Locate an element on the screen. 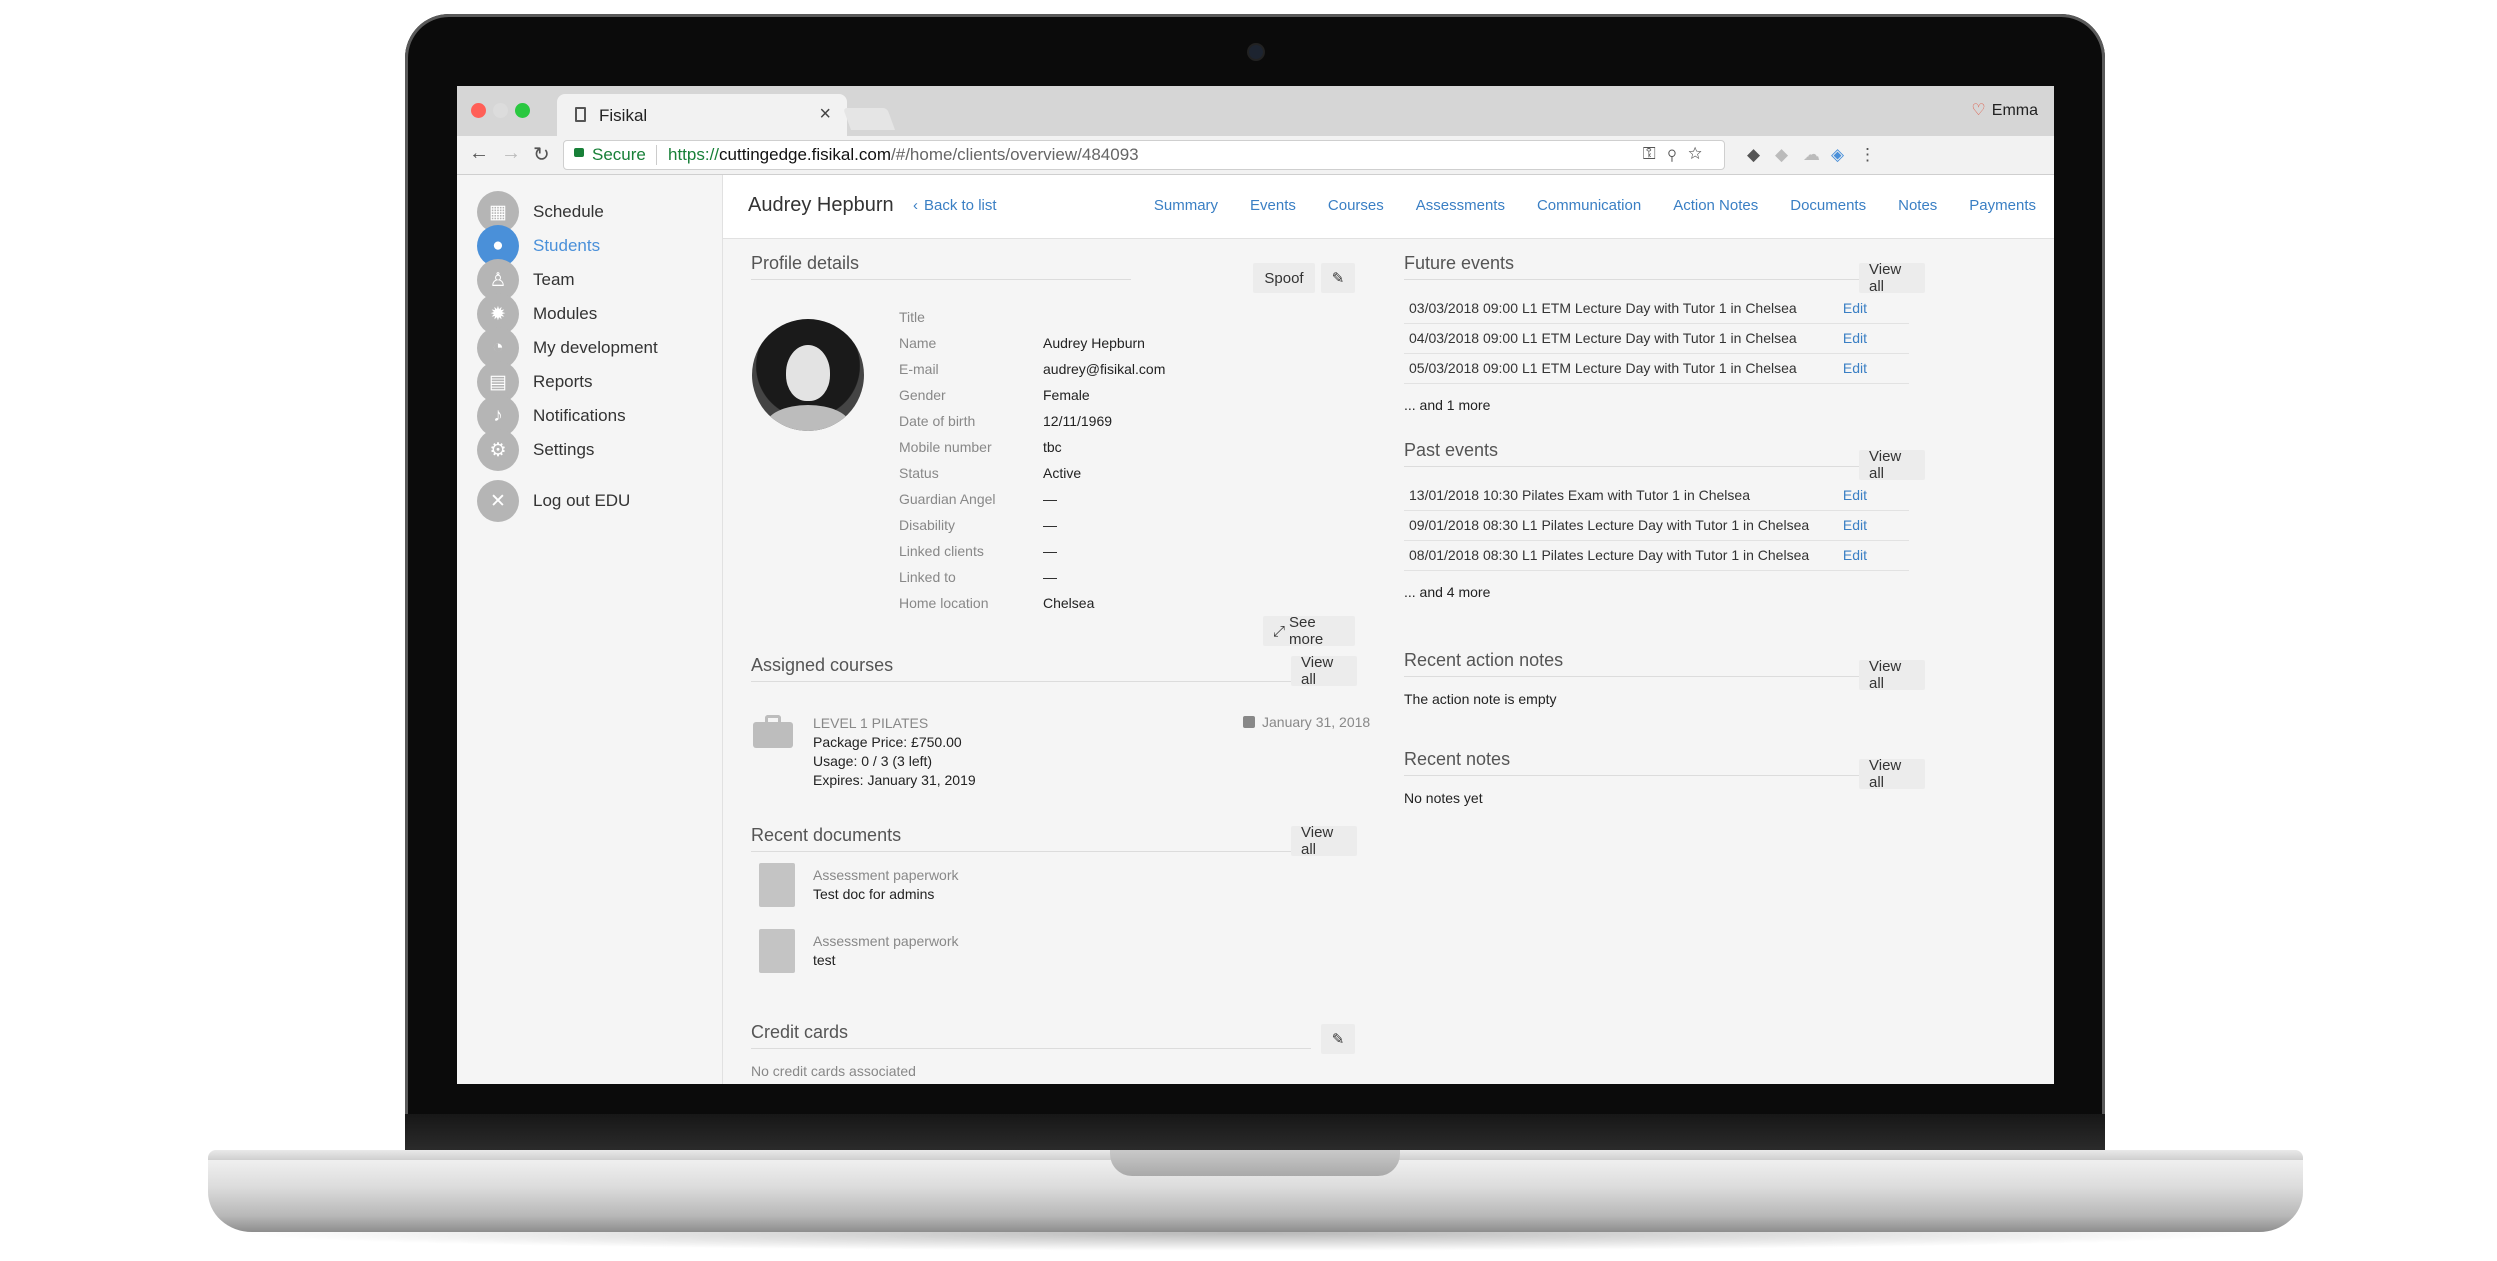  close-window-button is located at coordinates (478, 110).